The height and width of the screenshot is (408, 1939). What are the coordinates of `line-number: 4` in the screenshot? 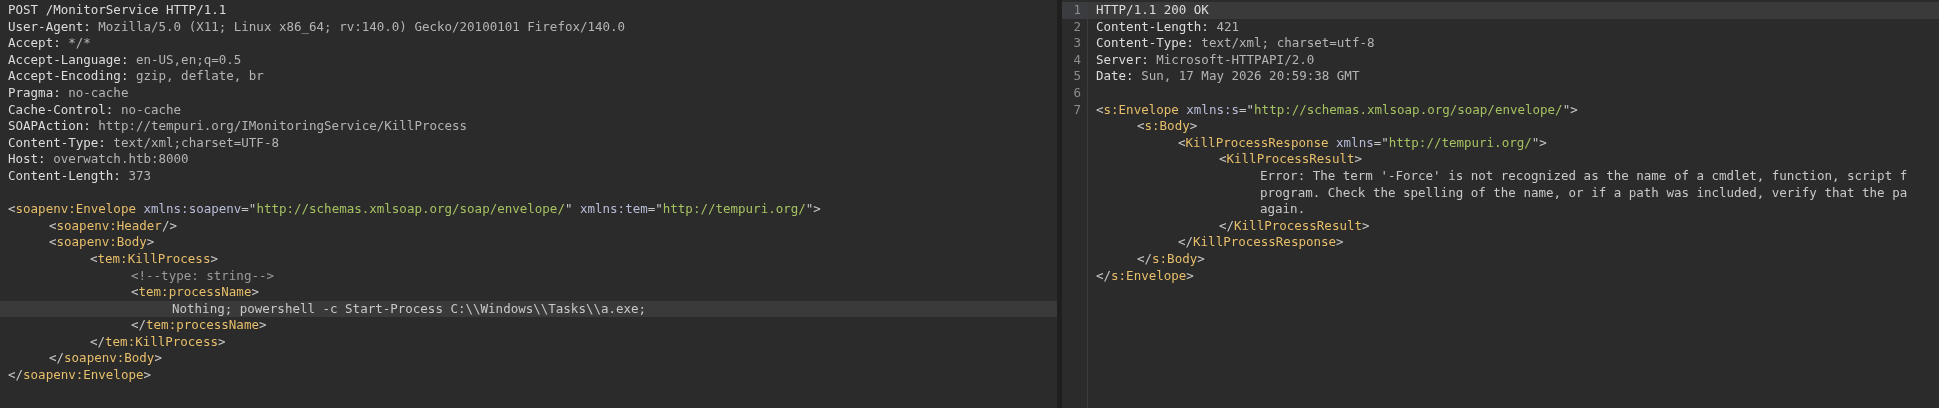 It's located at (1077, 59).